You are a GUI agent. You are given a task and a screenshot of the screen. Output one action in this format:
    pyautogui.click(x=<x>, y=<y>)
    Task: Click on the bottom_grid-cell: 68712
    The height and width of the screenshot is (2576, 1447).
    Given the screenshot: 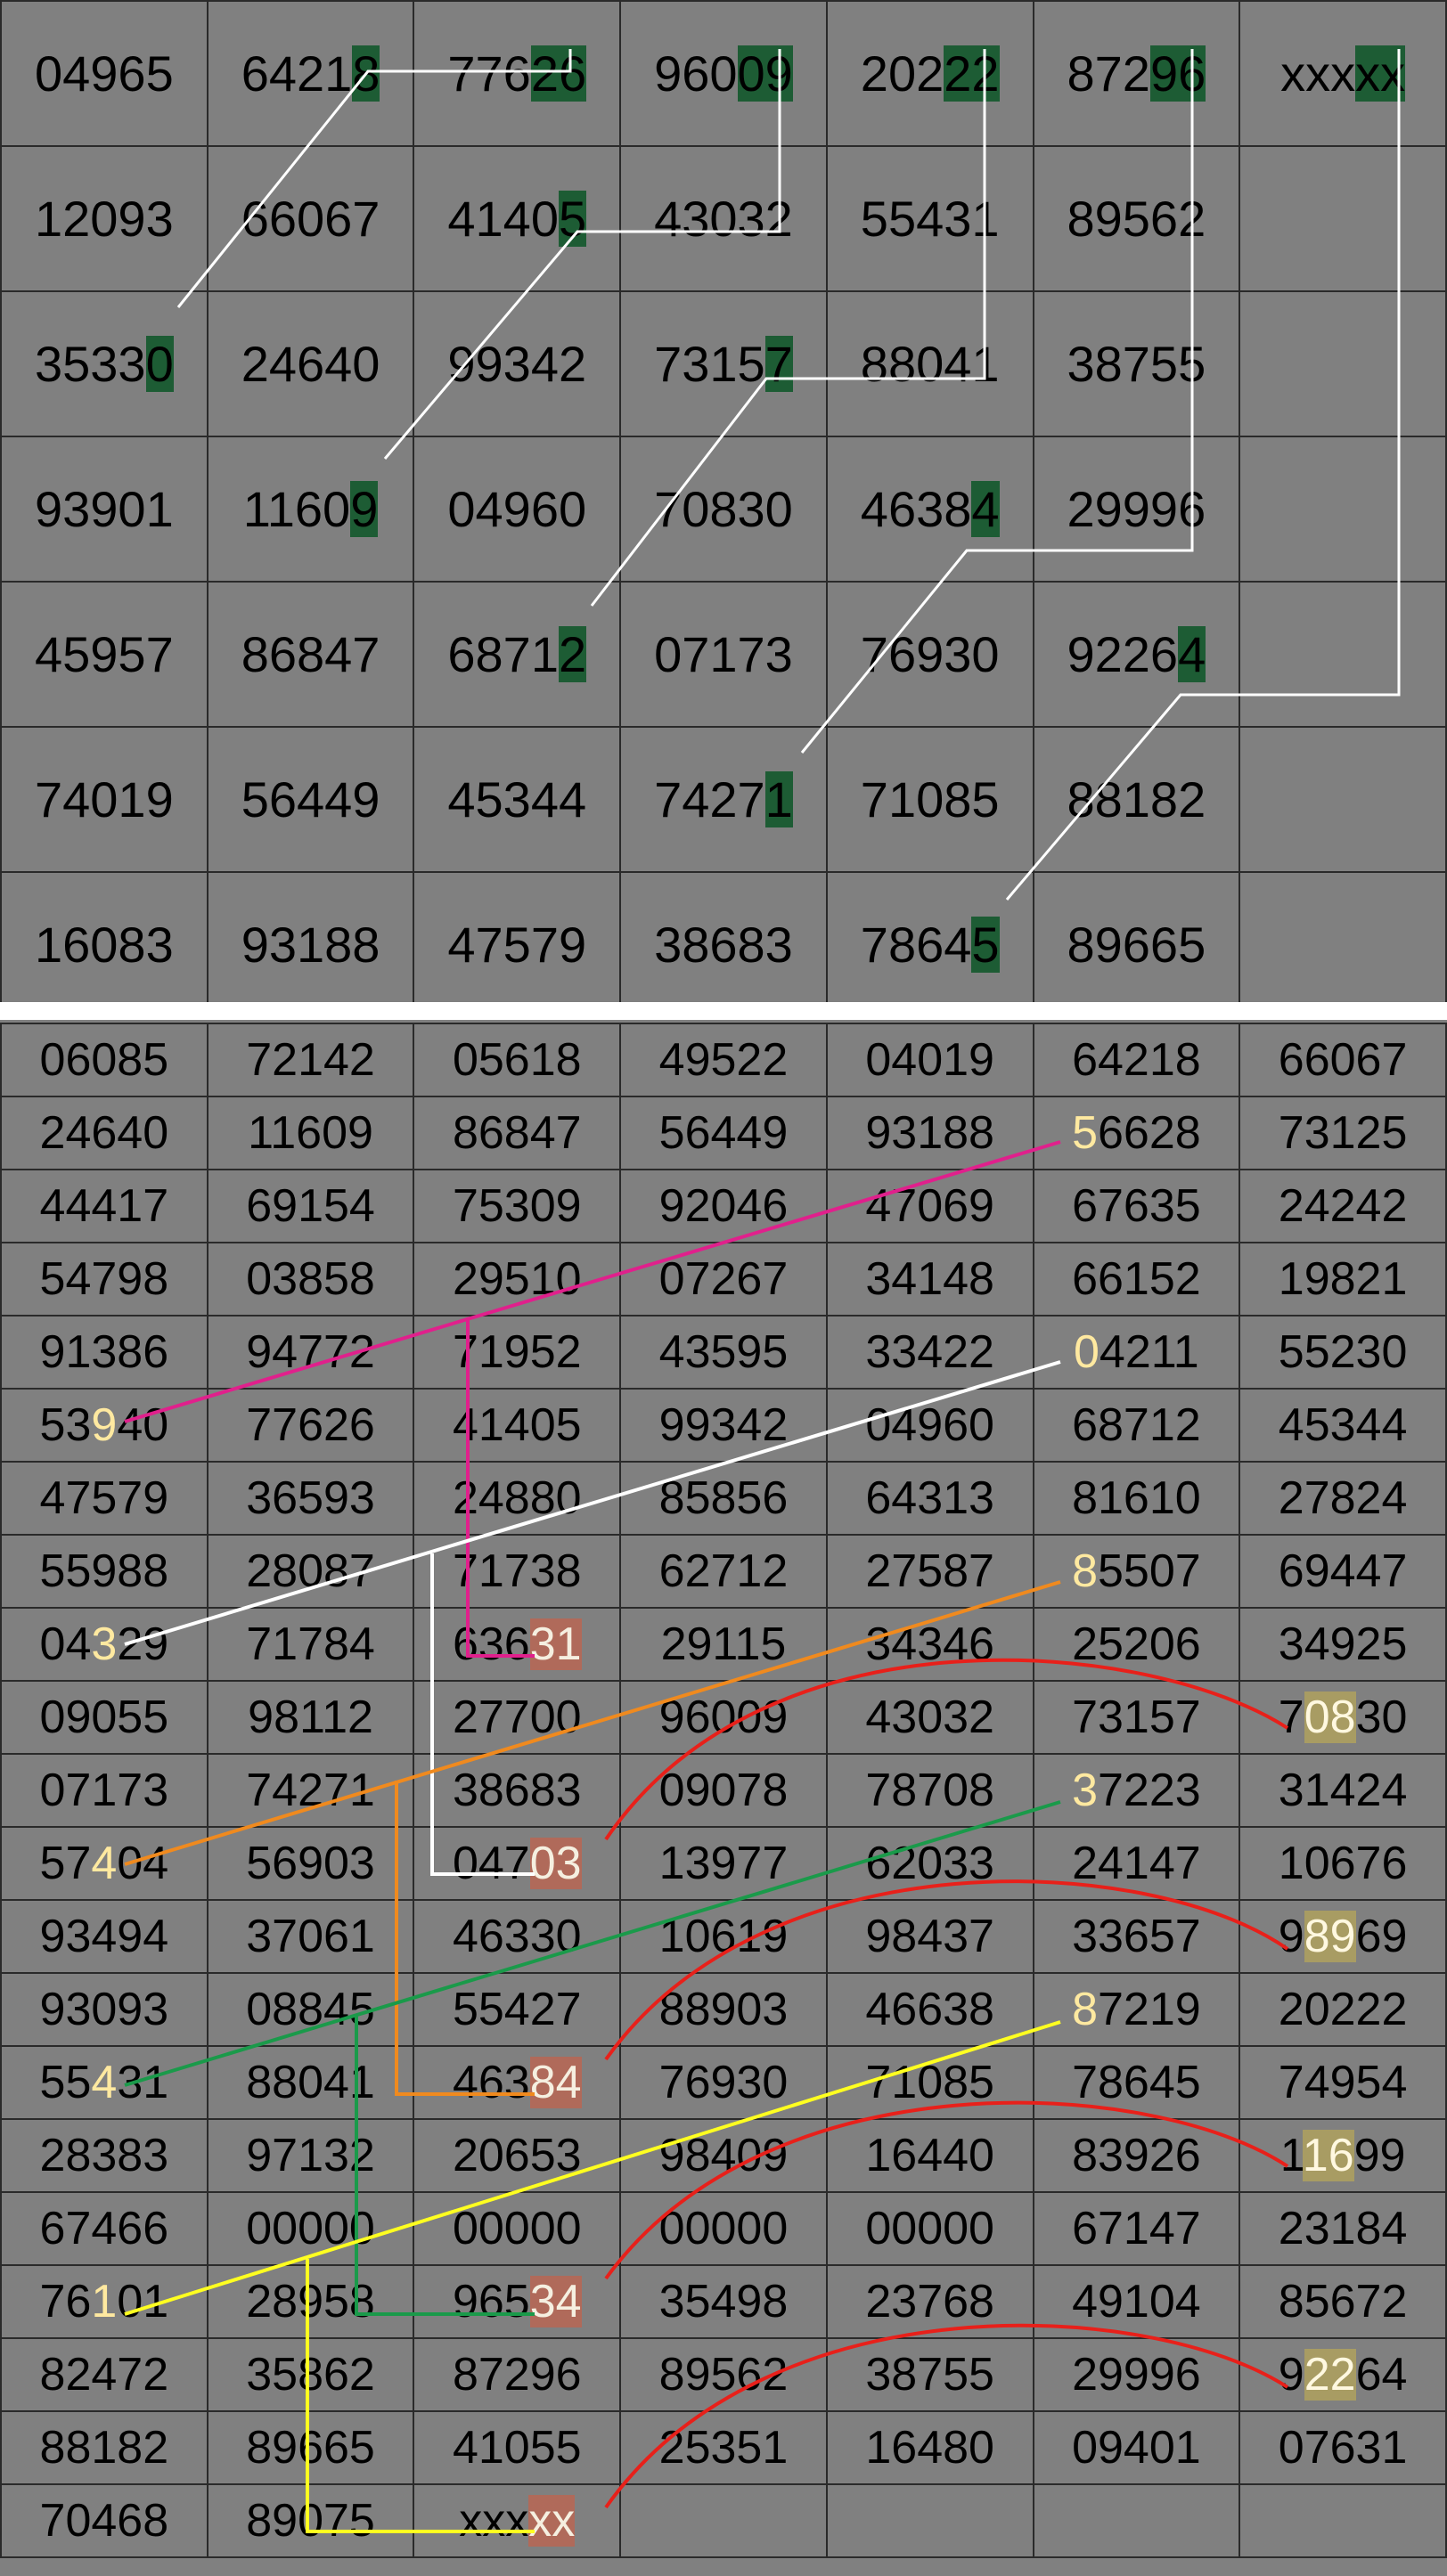 What is the action you would take?
    pyautogui.click(x=1136, y=1425)
    